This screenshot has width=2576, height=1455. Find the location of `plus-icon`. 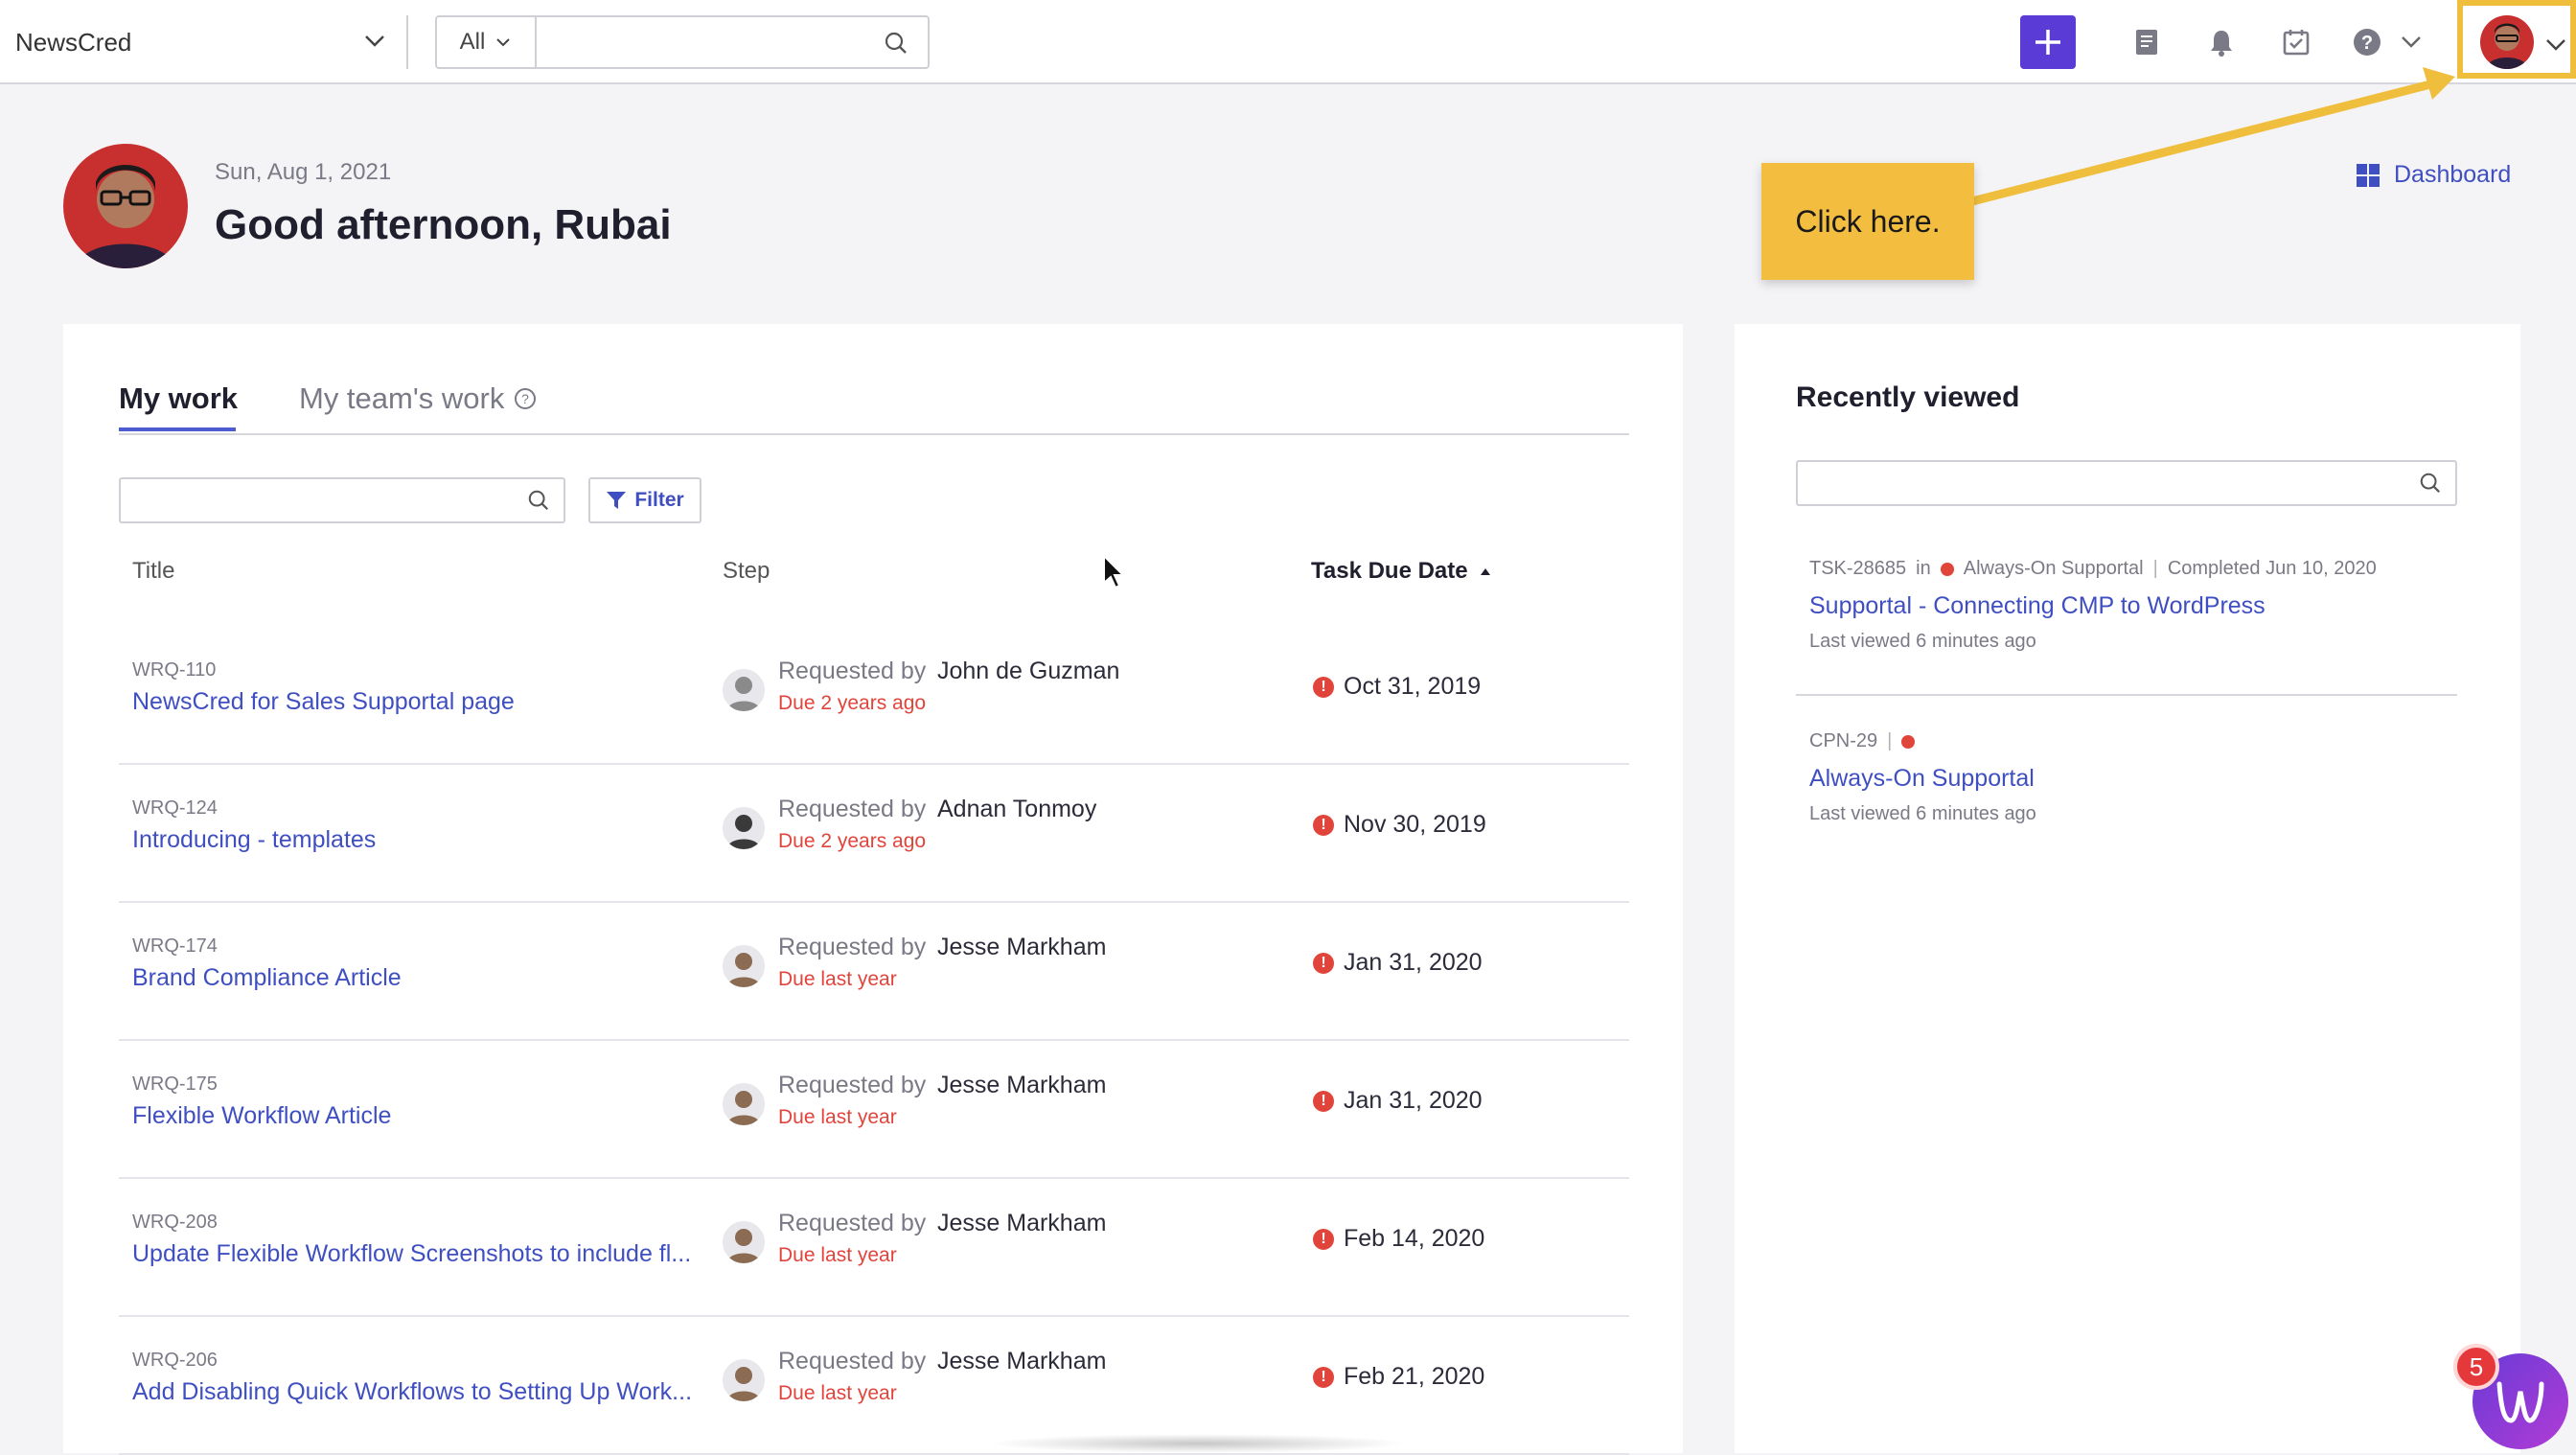

plus-icon is located at coordinates (2048, 42).